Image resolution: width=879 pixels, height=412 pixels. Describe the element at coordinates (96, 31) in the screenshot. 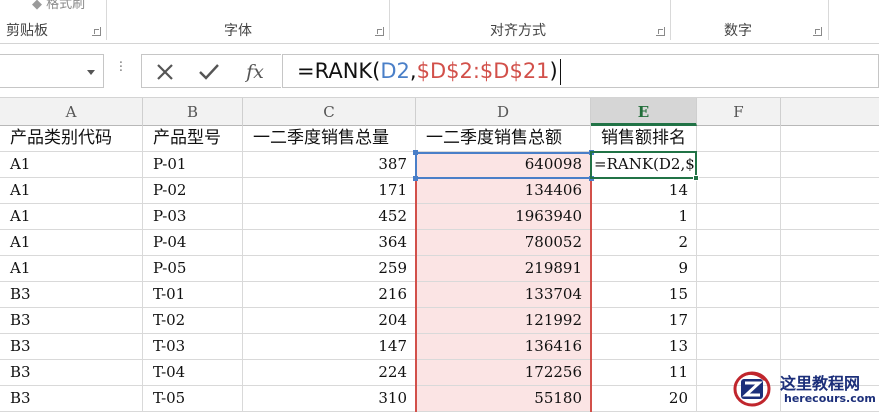

I see `clipboard-launcher-icon` at that location.